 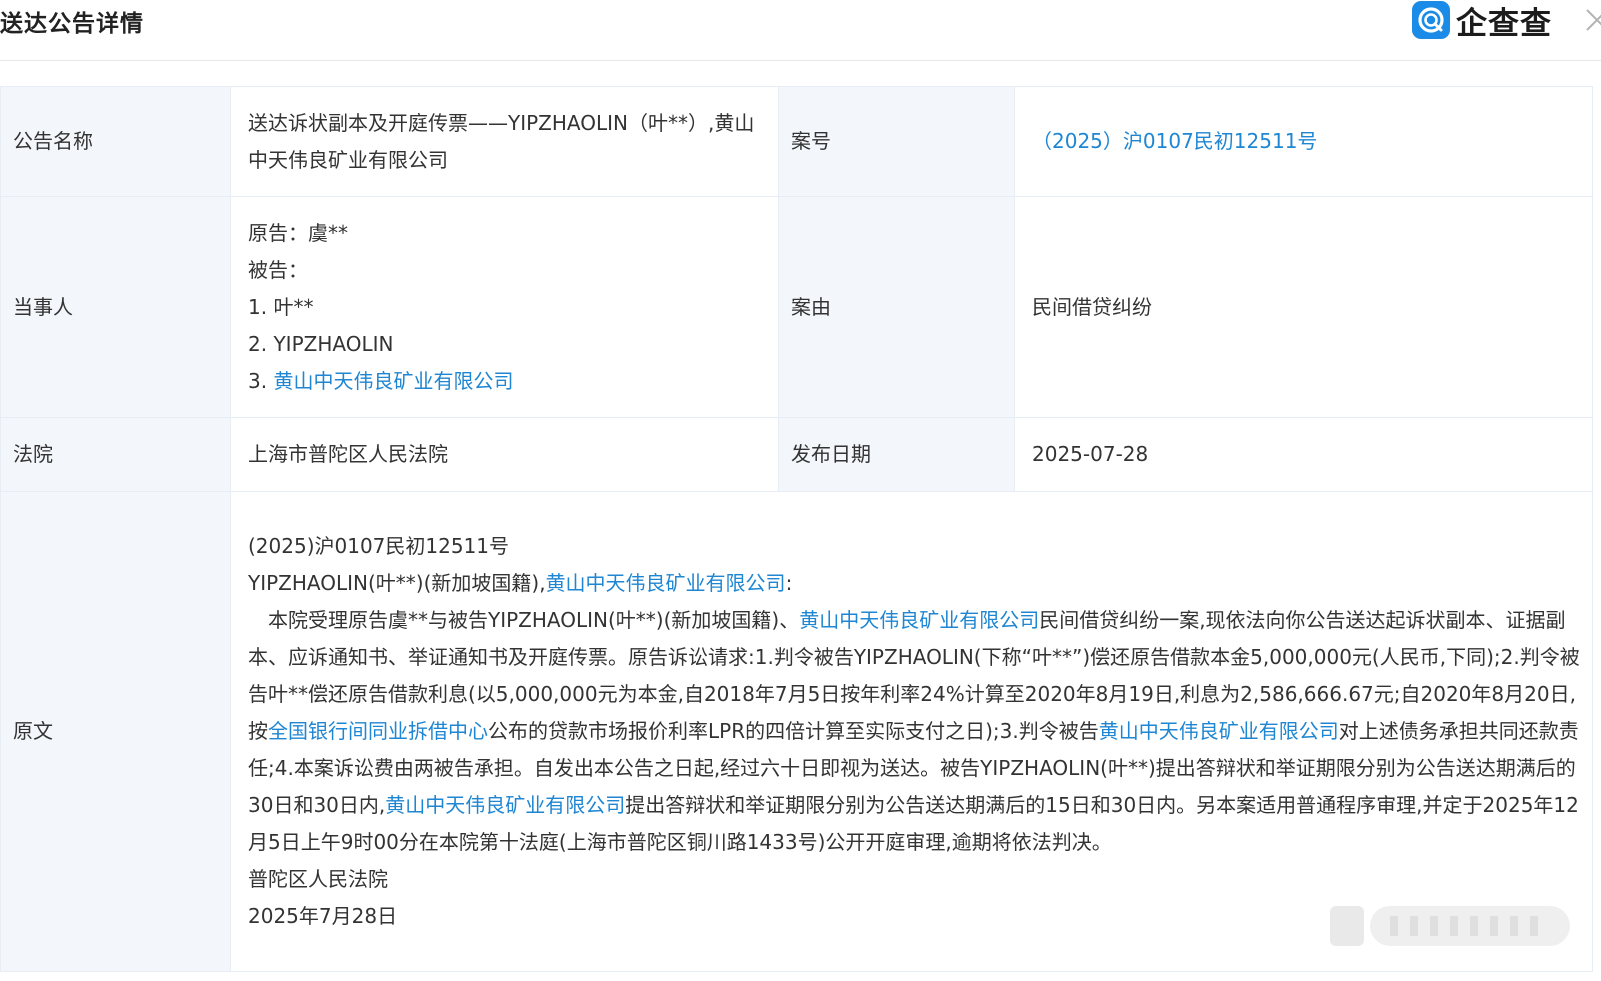 What do you see at coordinates (261, 343) in the screenshot?
I see `defendant-number: 2.` at bounding box center [261, 343].